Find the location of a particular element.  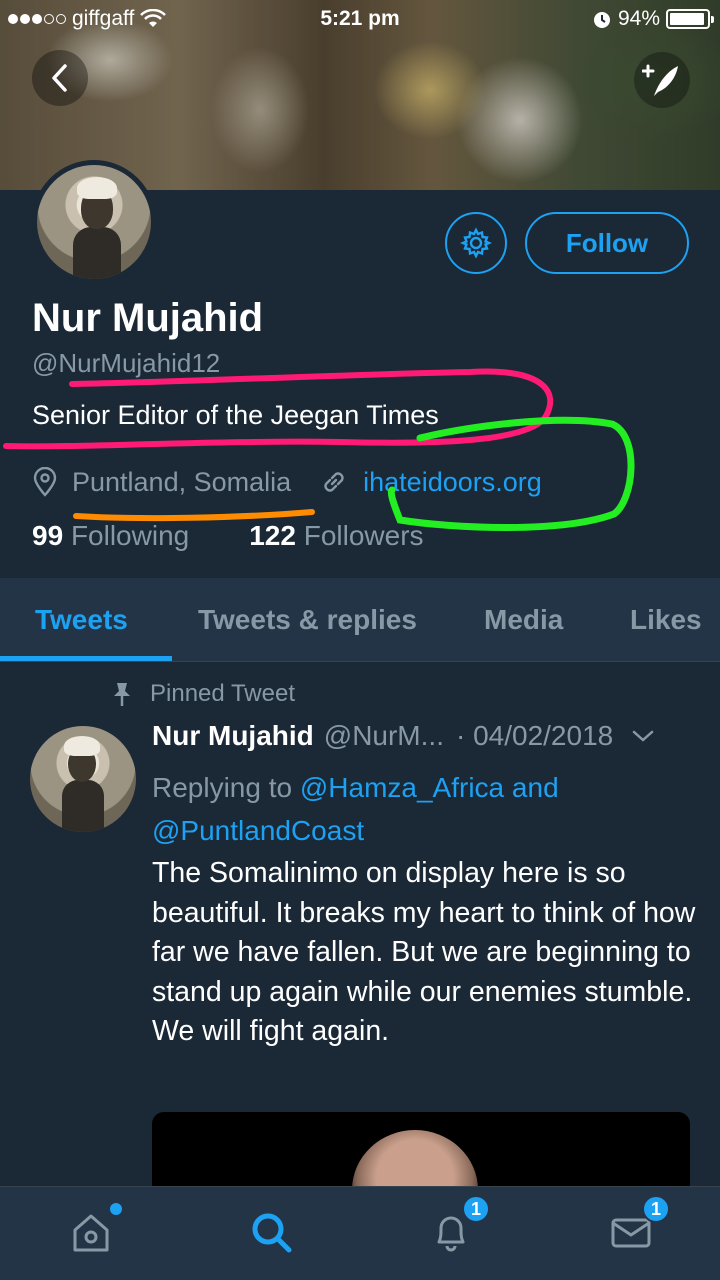

profile-meta: Puntland, Somalia ihateidoors.org is located at coordinates (287, 482).